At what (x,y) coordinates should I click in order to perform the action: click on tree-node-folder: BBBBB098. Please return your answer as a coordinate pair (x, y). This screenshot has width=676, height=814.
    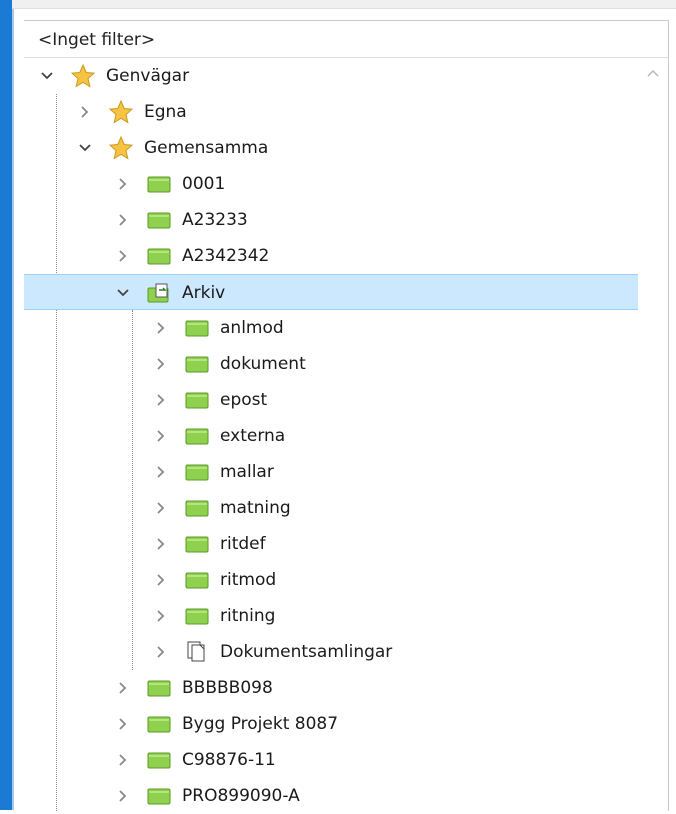
    Looking at the image, I should click on (331, 688).